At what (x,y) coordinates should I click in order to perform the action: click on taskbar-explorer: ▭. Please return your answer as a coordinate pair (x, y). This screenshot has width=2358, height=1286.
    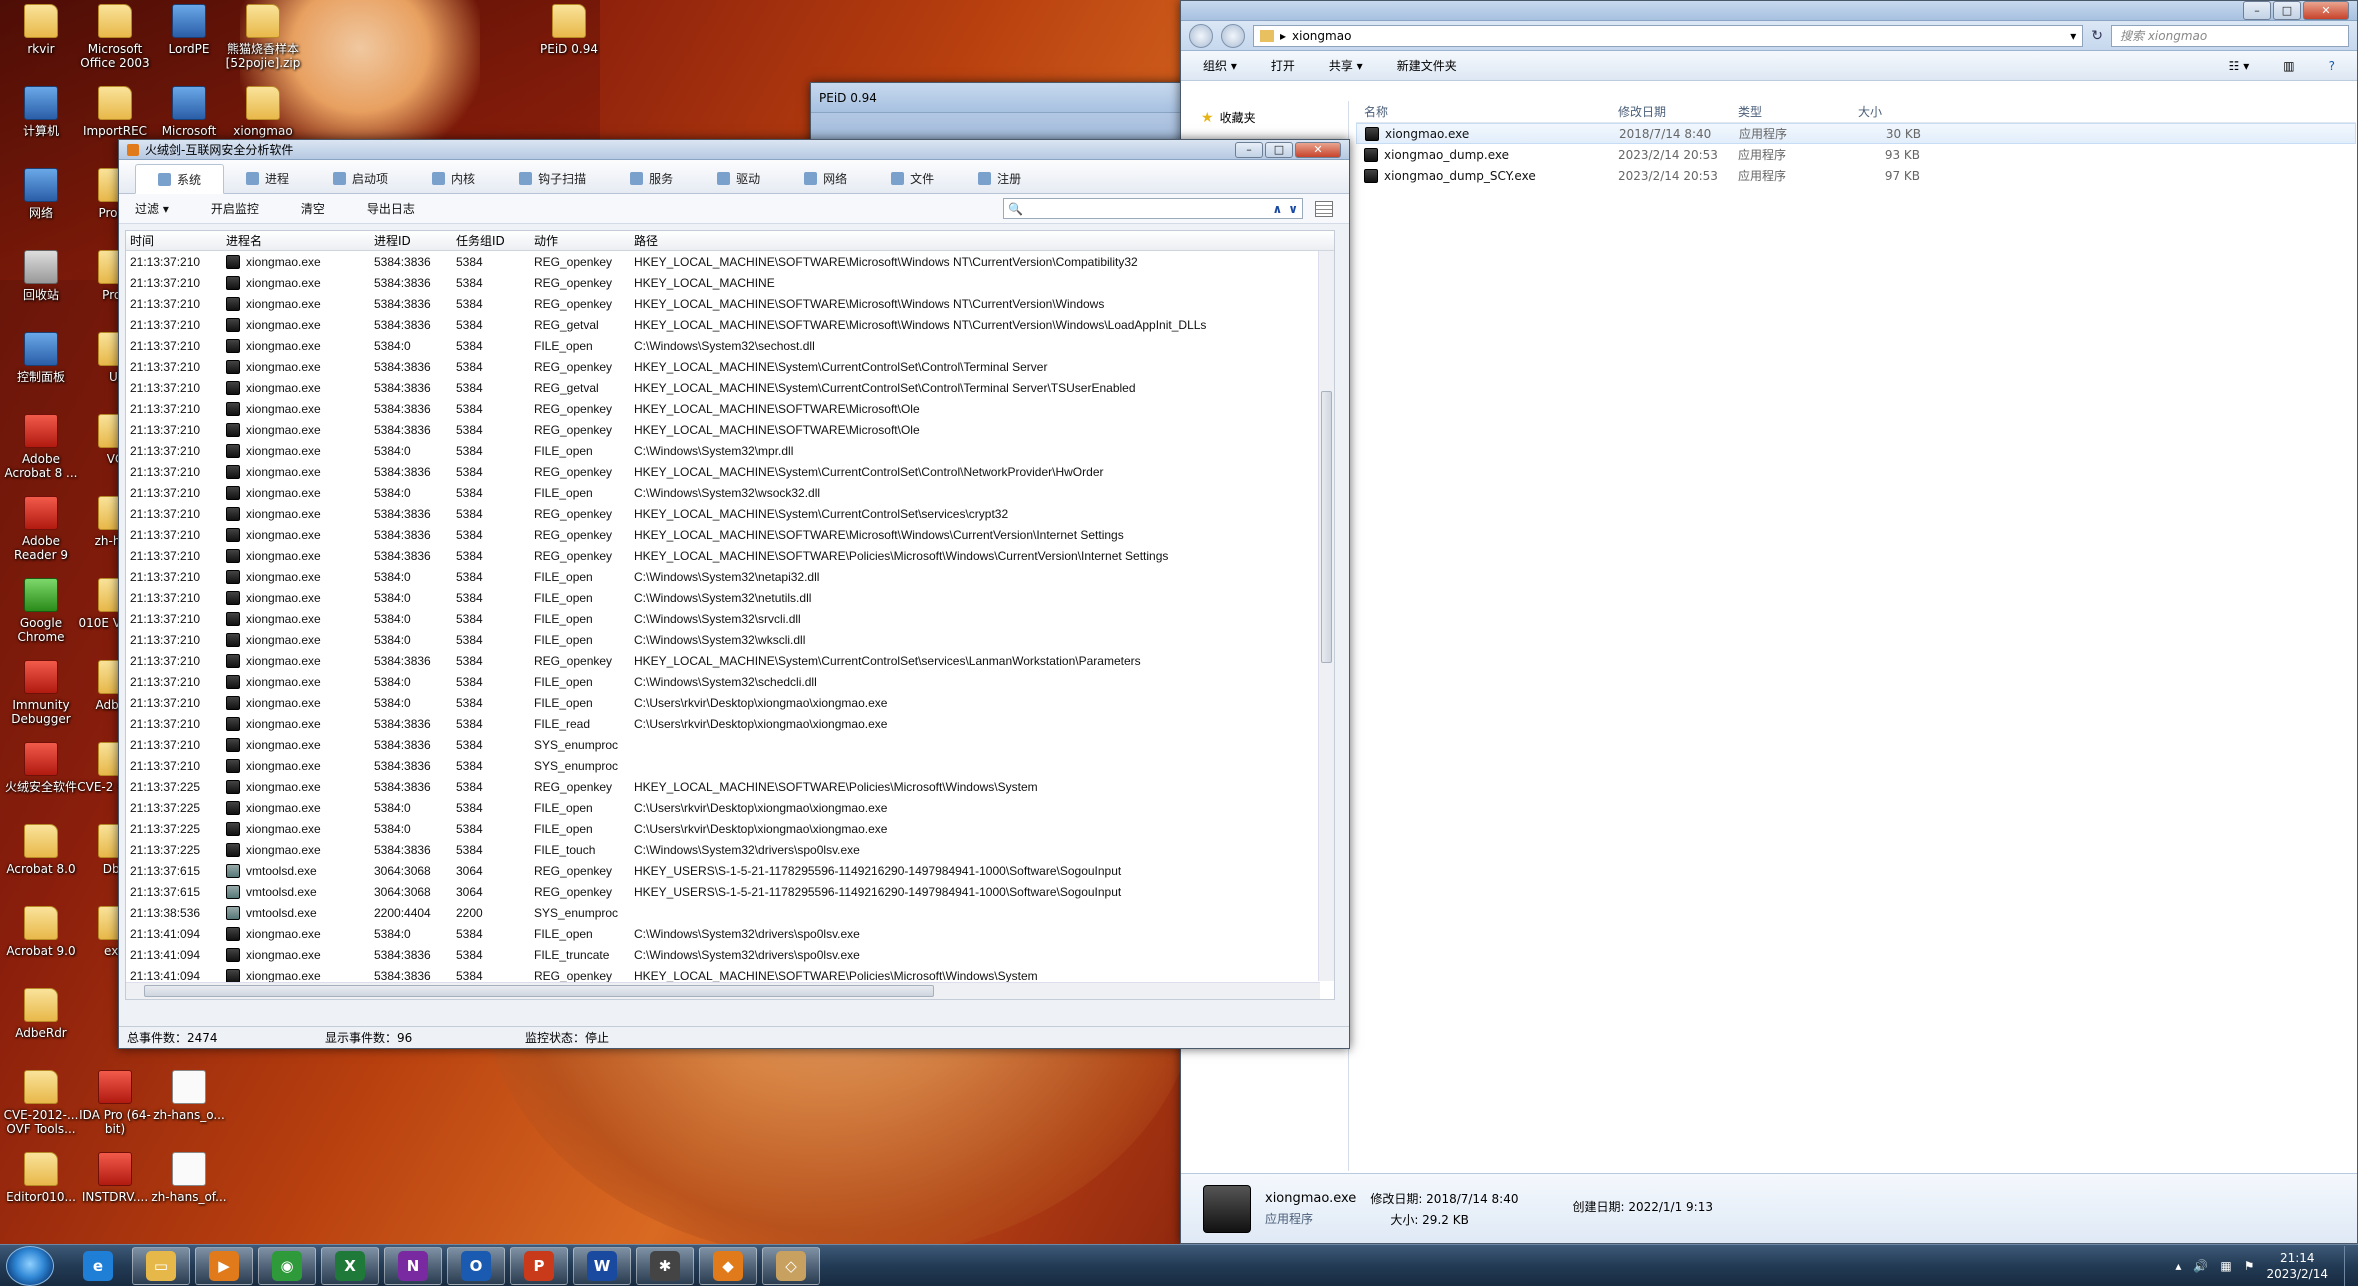
    Looking at the image, I should click on (161, 1265).